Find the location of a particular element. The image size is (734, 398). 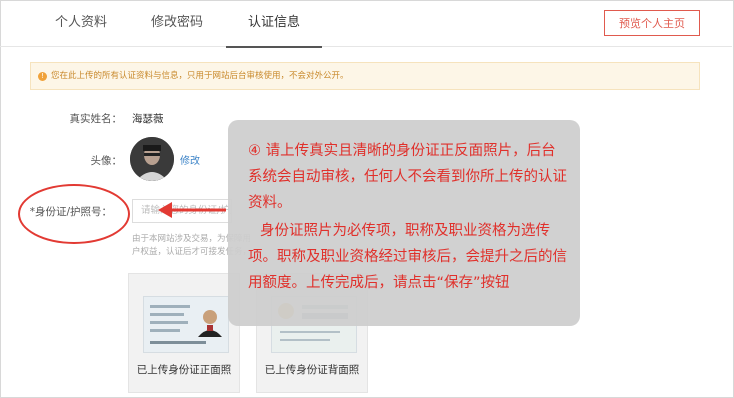

id-card-front-image is located at coordinates (186, 324).